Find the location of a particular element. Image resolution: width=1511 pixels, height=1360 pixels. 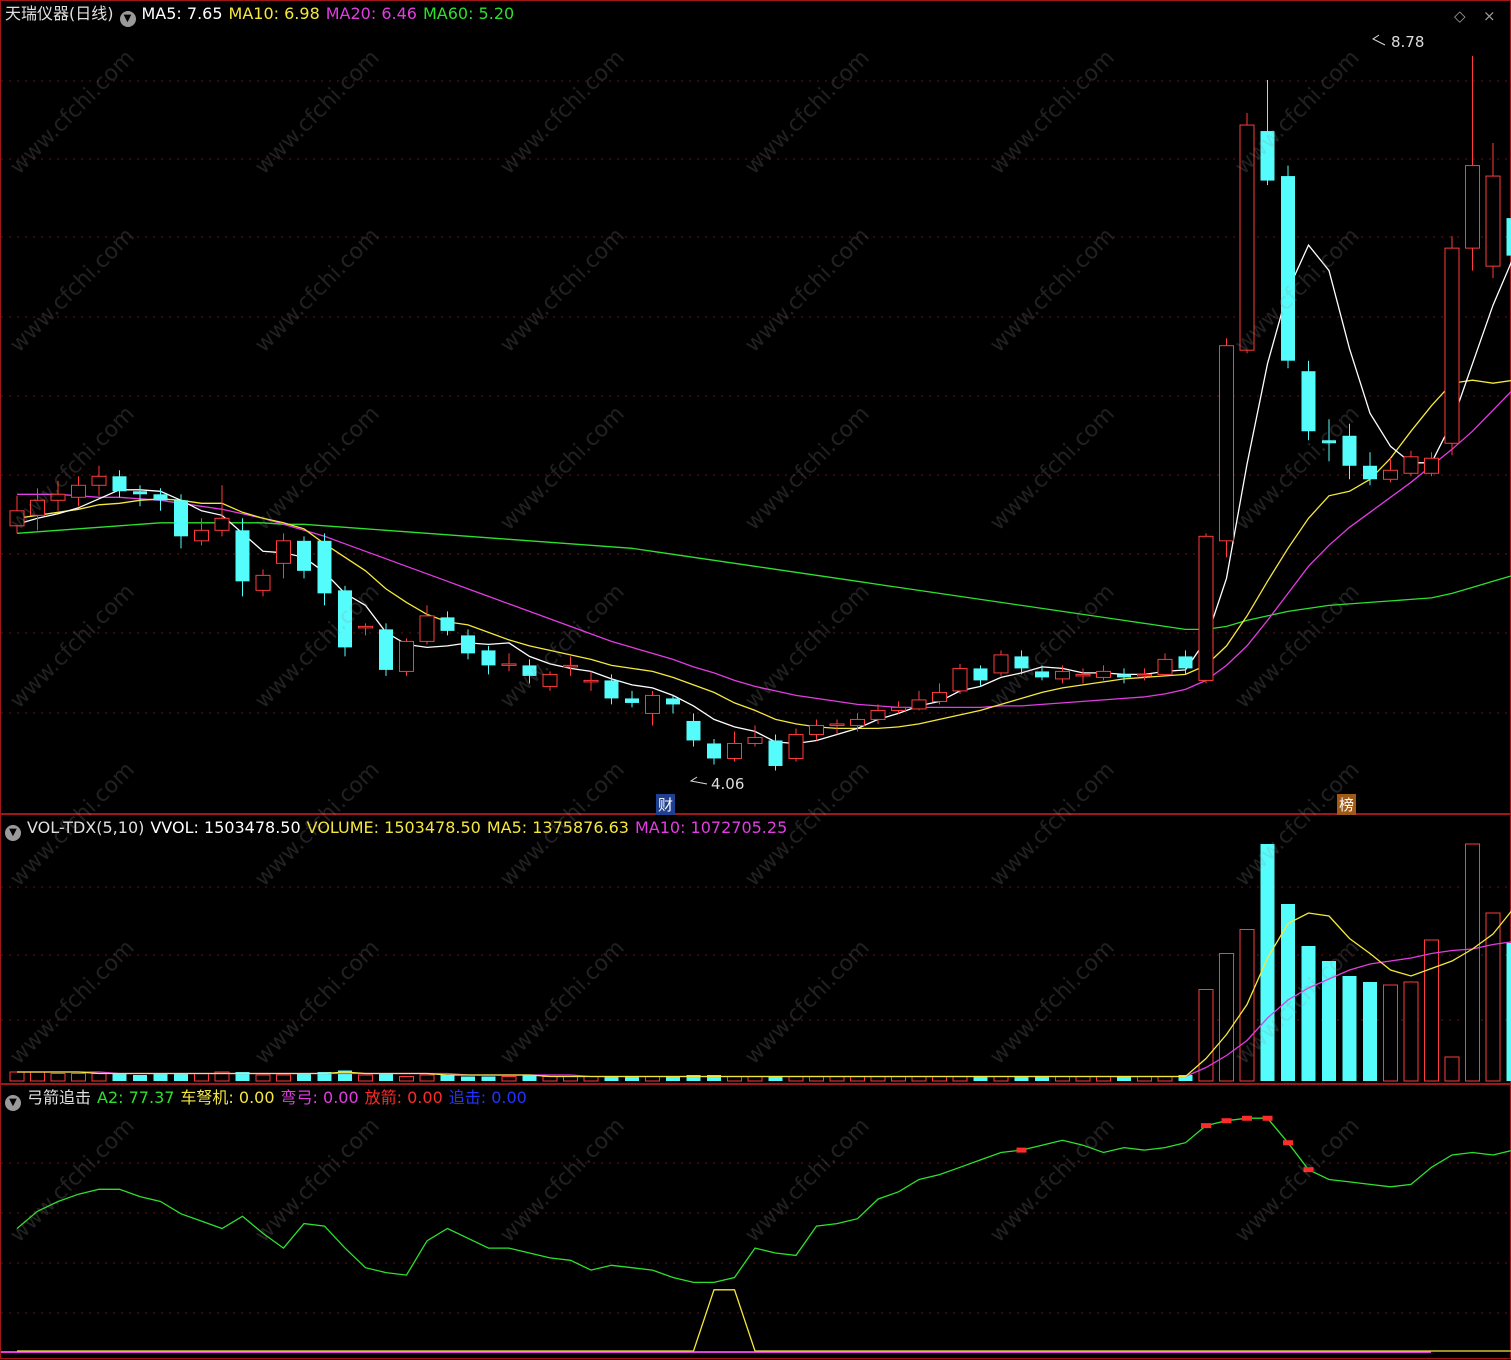

high-arrow is located at coordinates (1379, 40).